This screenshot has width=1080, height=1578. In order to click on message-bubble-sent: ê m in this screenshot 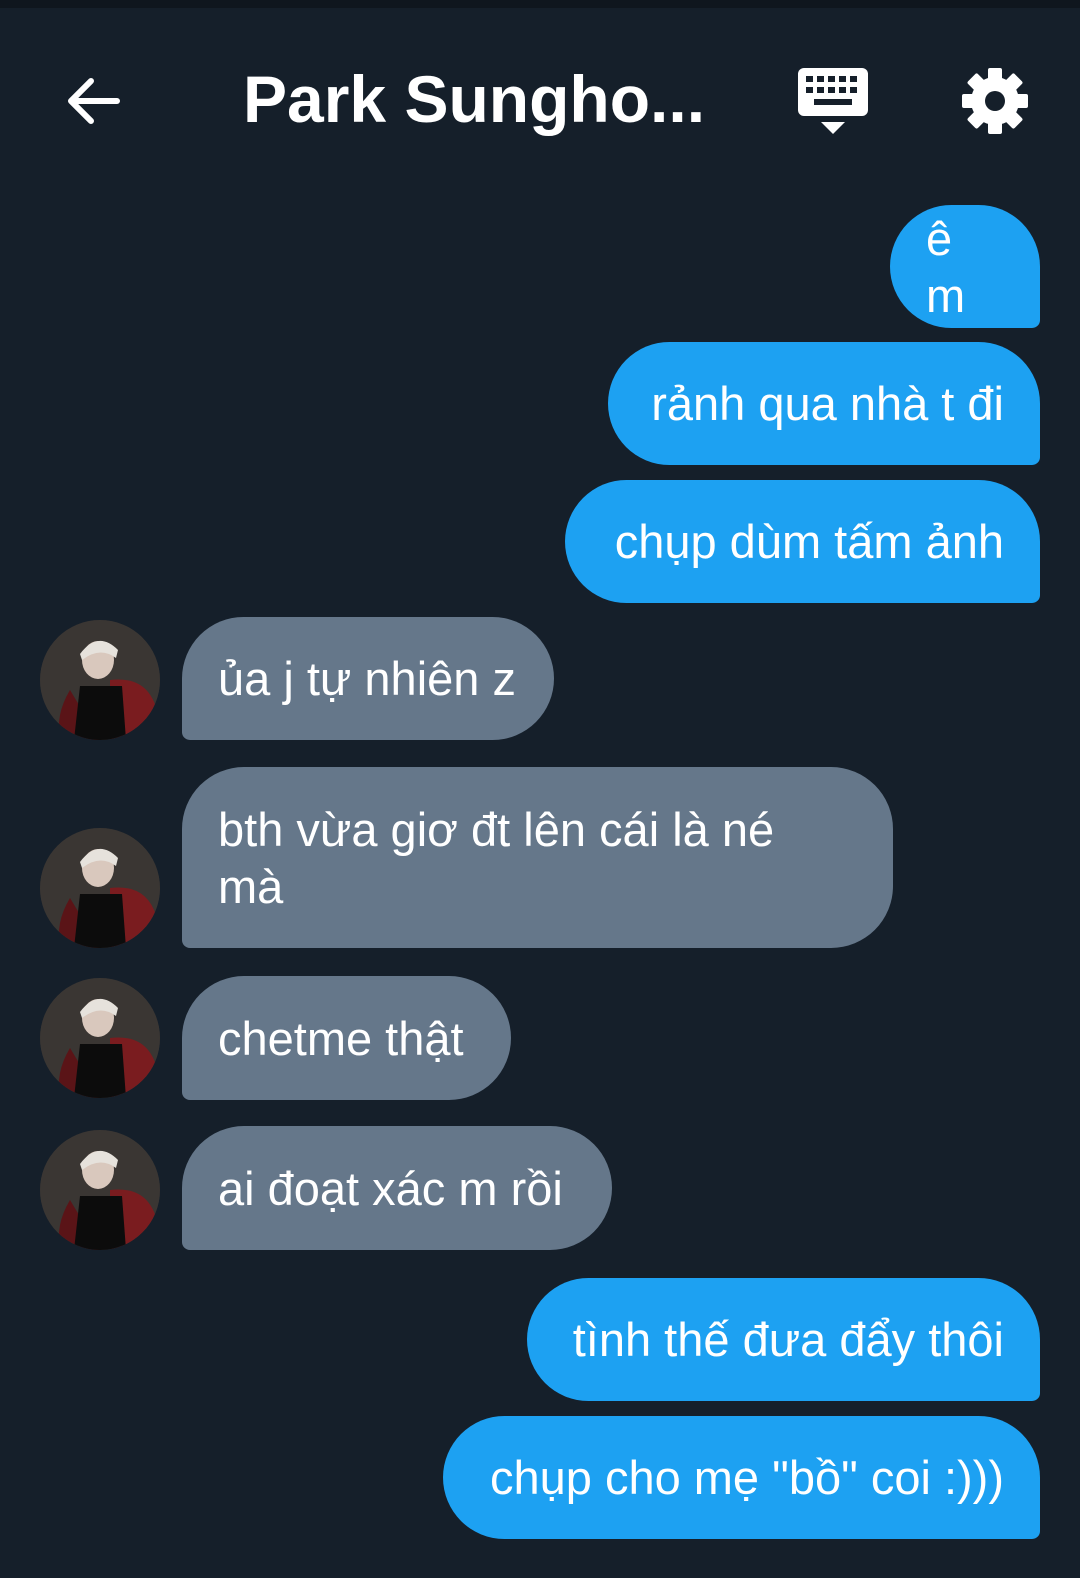, I will do `click(965, 266)`.